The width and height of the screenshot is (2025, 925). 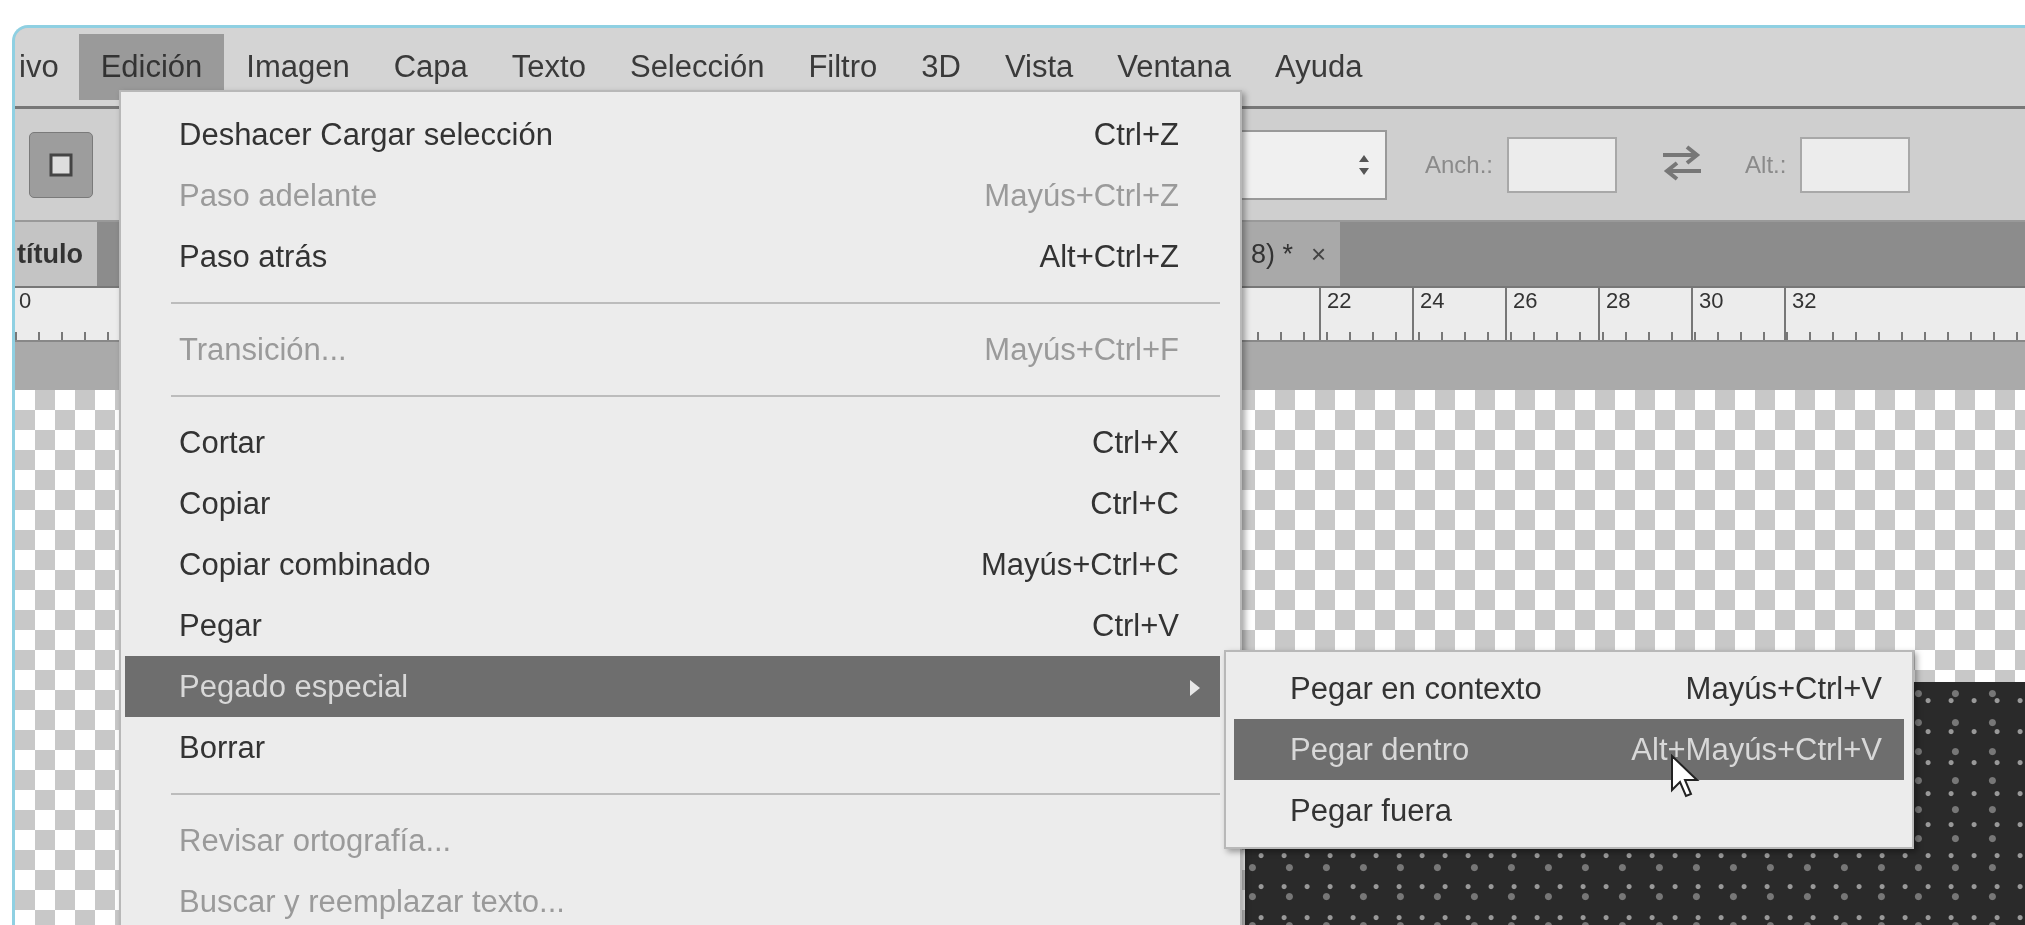 What do you see at coordinates (1737, 314) in the screenshot?
I see `ruler-label: 30` at bounding box center [1737, 314].